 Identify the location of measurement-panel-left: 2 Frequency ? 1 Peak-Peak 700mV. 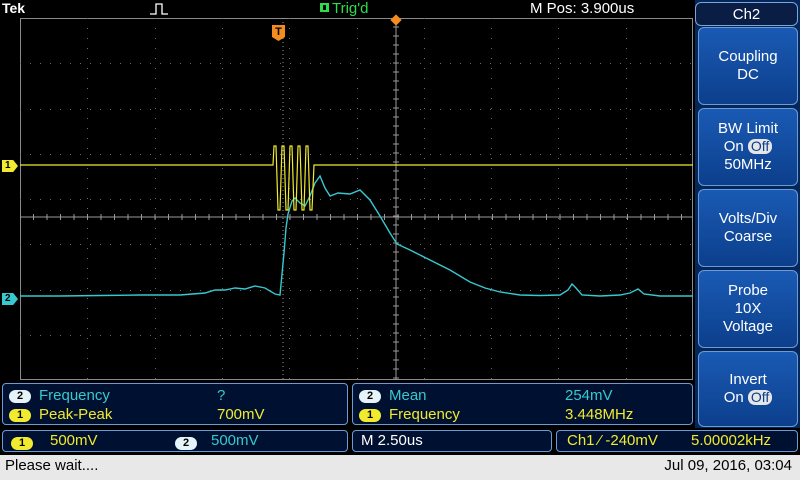
(175, 404).